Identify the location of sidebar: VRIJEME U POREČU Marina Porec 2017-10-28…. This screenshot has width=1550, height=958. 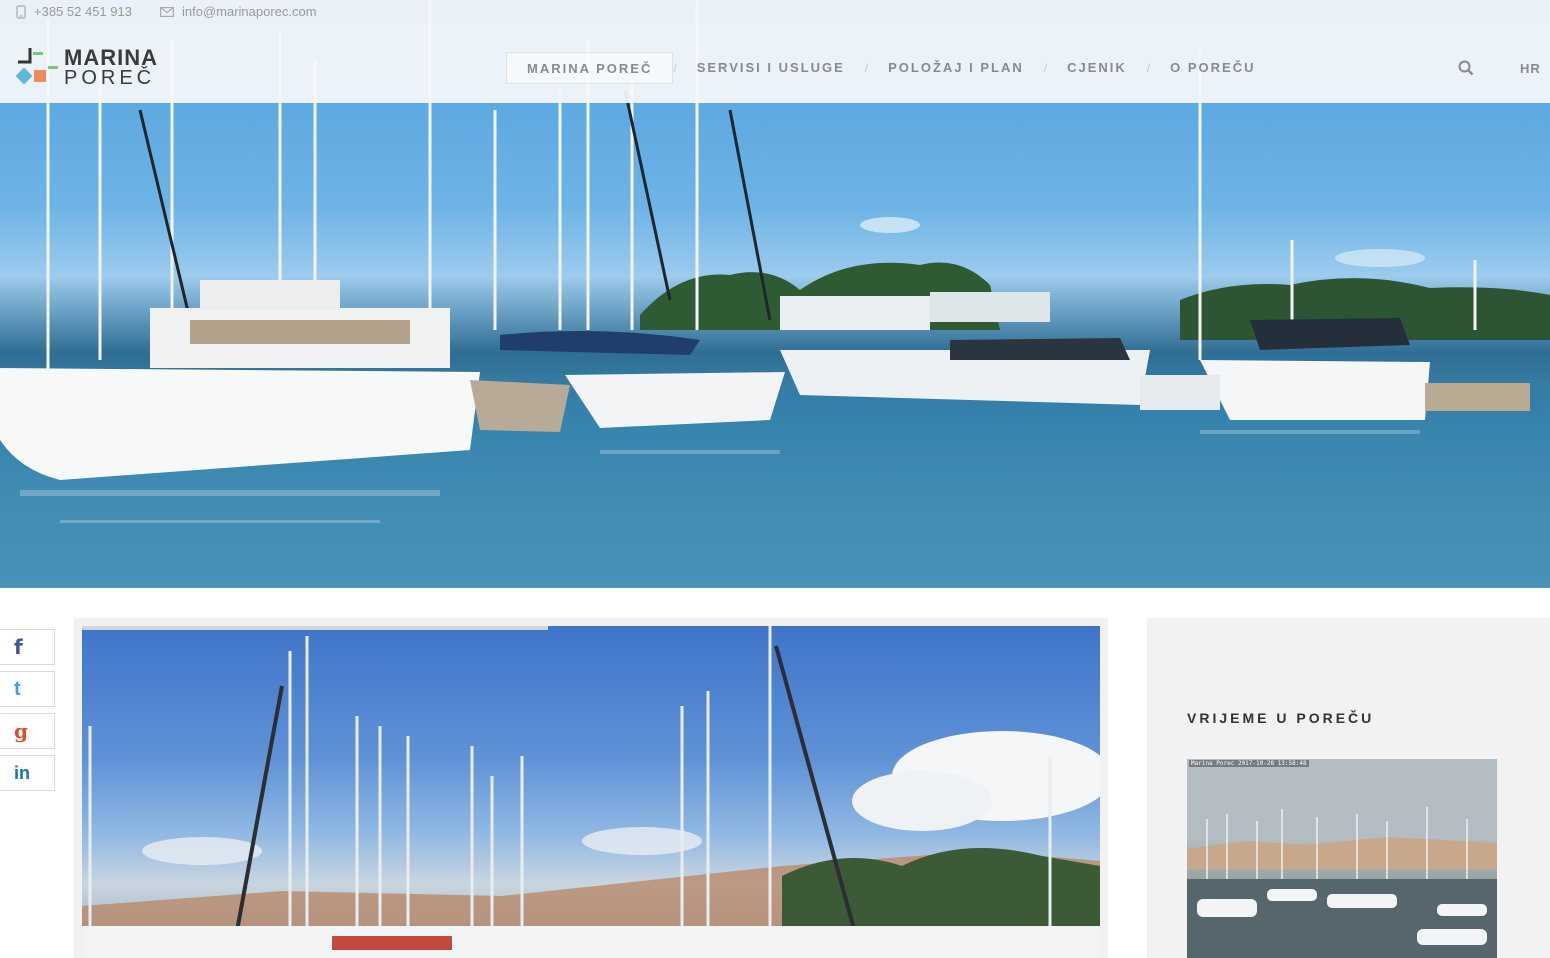
(1348, 788).